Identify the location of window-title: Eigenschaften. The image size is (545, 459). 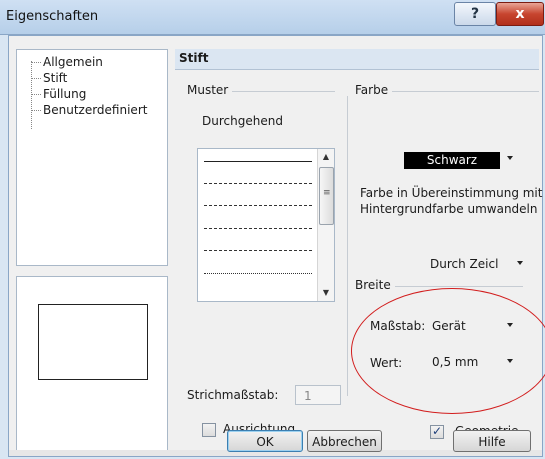
(52, 16).